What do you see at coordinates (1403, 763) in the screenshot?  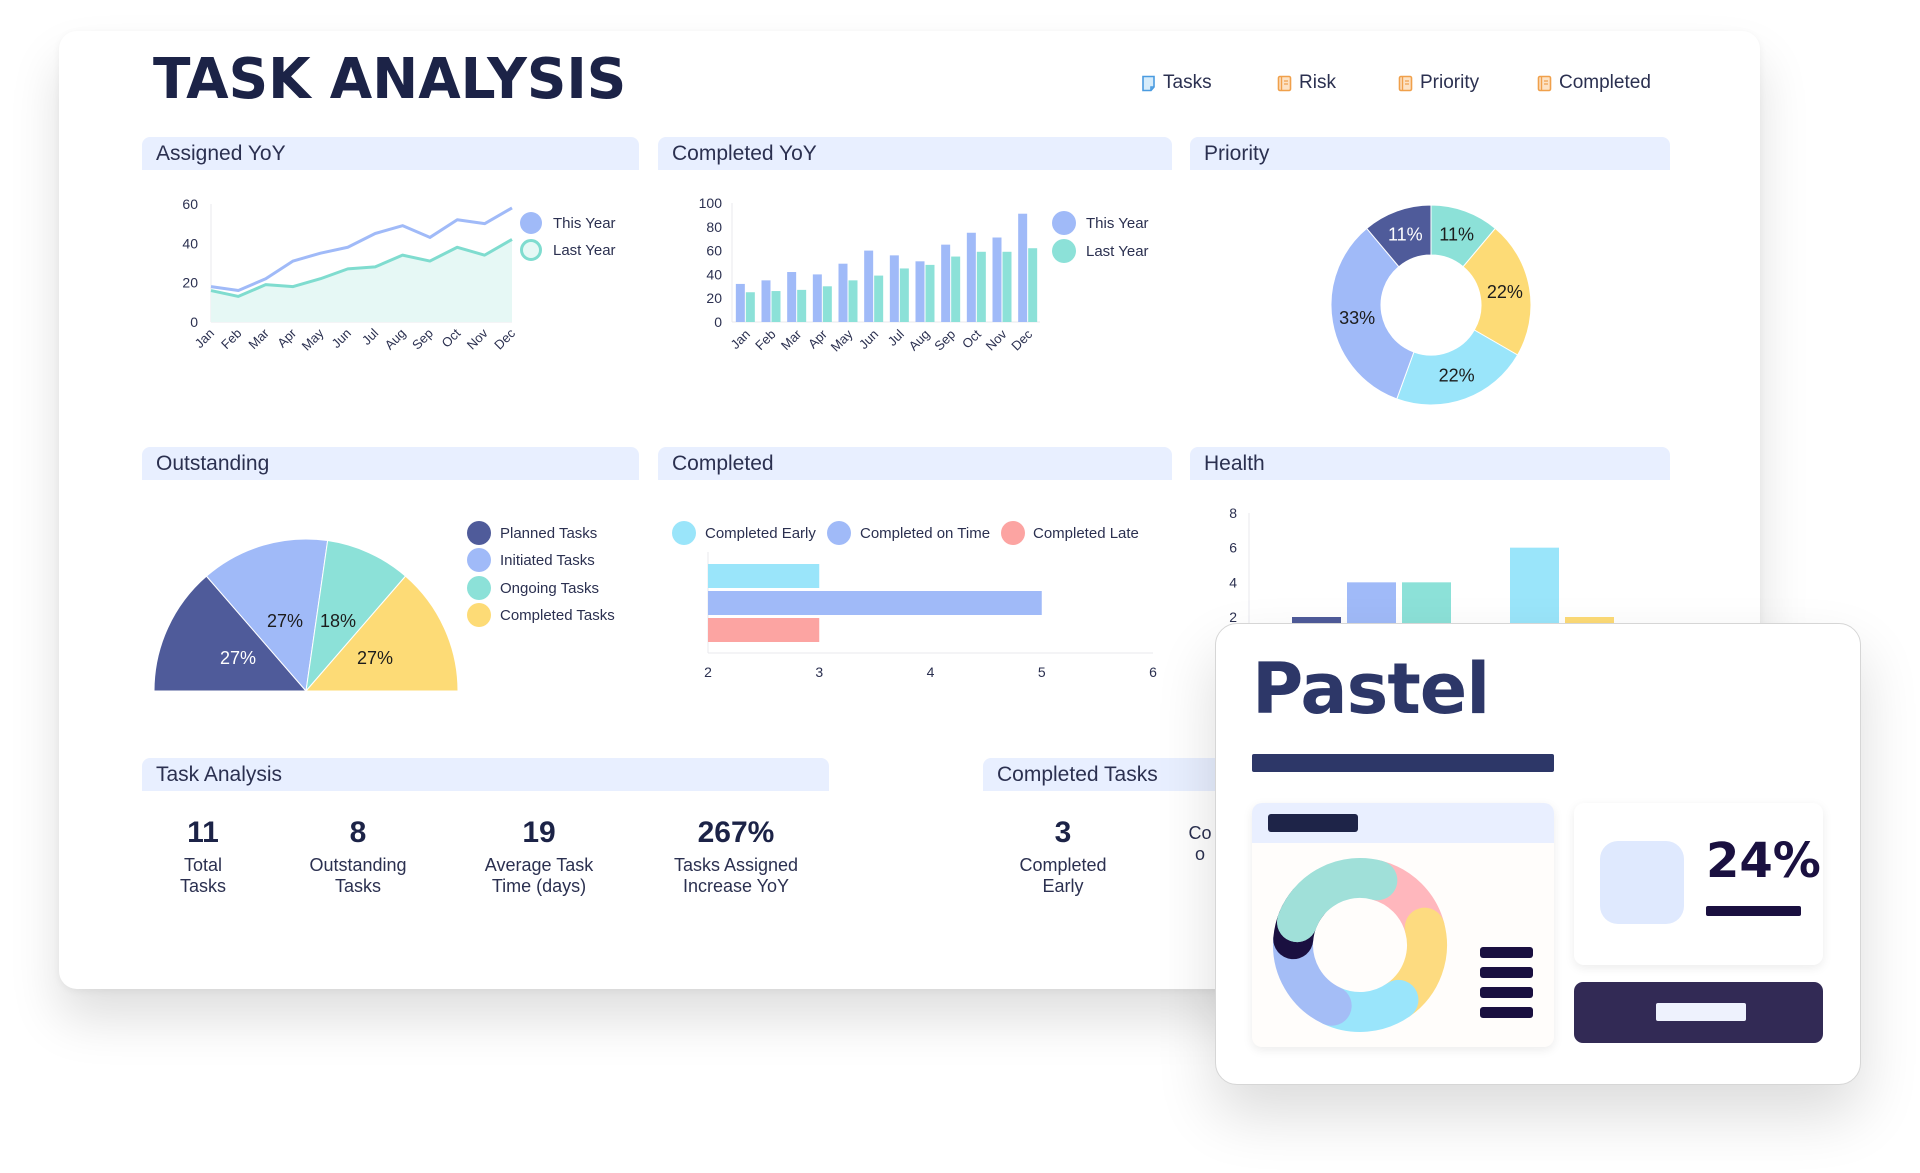 I see `theme-title-bar` at bounding box center [1403, 763].